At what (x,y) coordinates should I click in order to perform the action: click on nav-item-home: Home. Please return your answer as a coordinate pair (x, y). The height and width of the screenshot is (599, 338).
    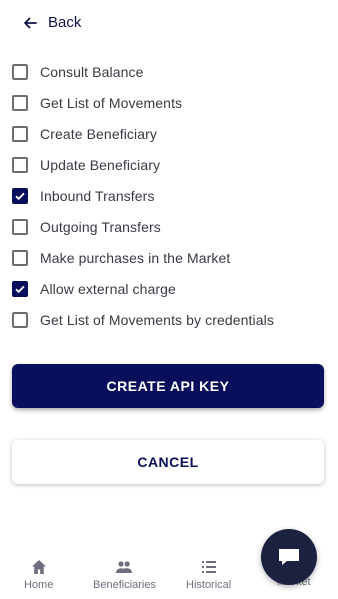
    Looking at the image, I should click on (38, 574).